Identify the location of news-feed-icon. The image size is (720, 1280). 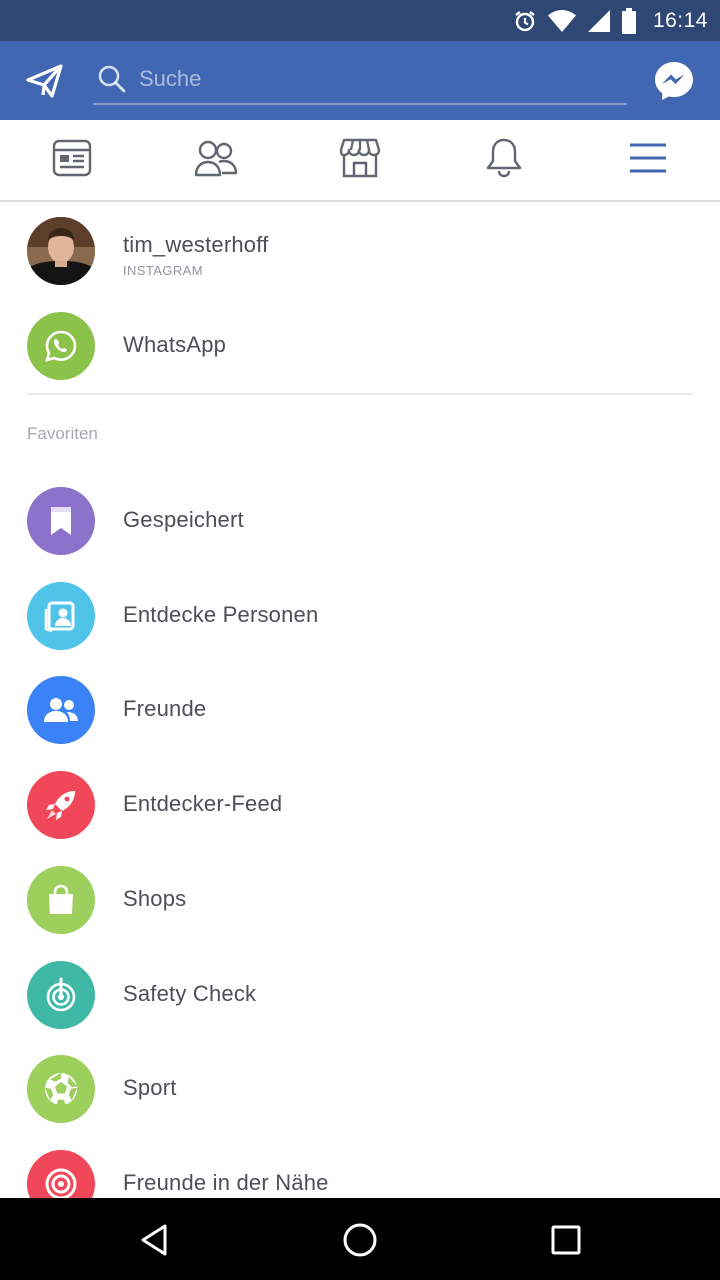
(72, 160).